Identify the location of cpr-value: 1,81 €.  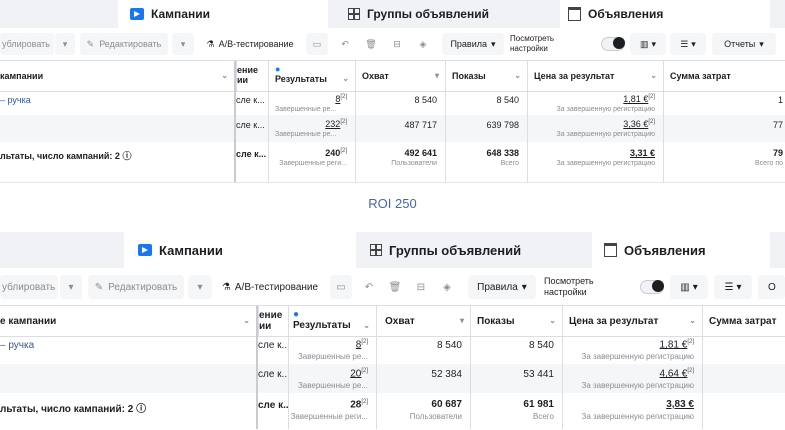
(636, 99).